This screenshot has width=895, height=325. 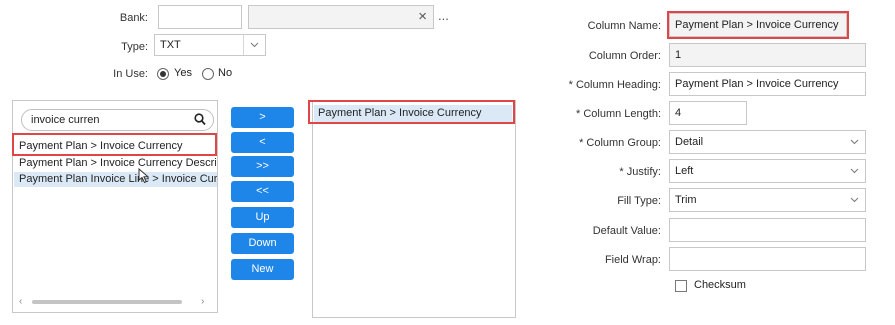 What do you see at coordinates (133, 18) in the screenshot?
I see `bank-label: Bank:` at bounding box center [133, 18].